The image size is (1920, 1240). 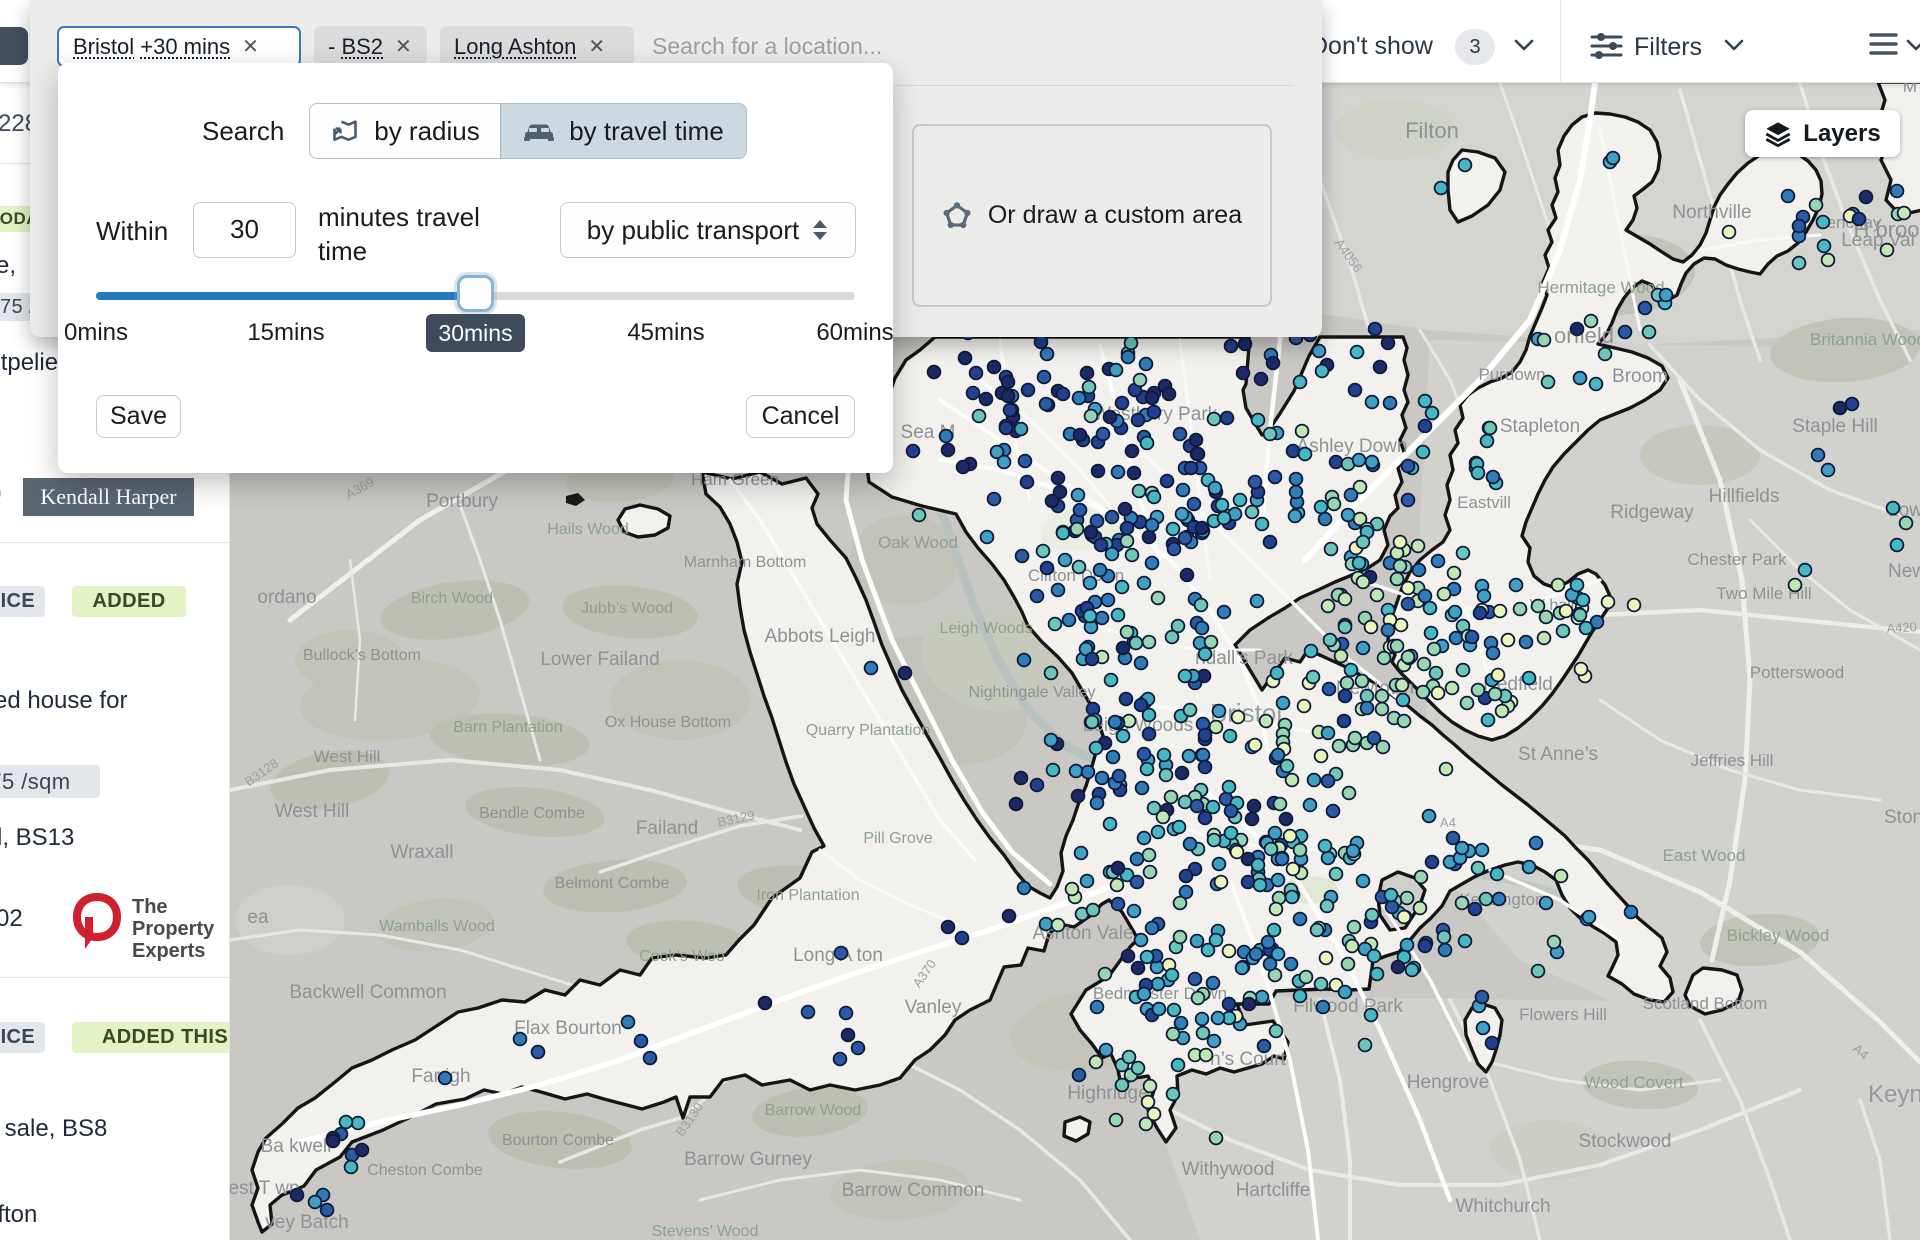 I want to click on svg-text: Abbots Leigh, so click(x=820, y=636).